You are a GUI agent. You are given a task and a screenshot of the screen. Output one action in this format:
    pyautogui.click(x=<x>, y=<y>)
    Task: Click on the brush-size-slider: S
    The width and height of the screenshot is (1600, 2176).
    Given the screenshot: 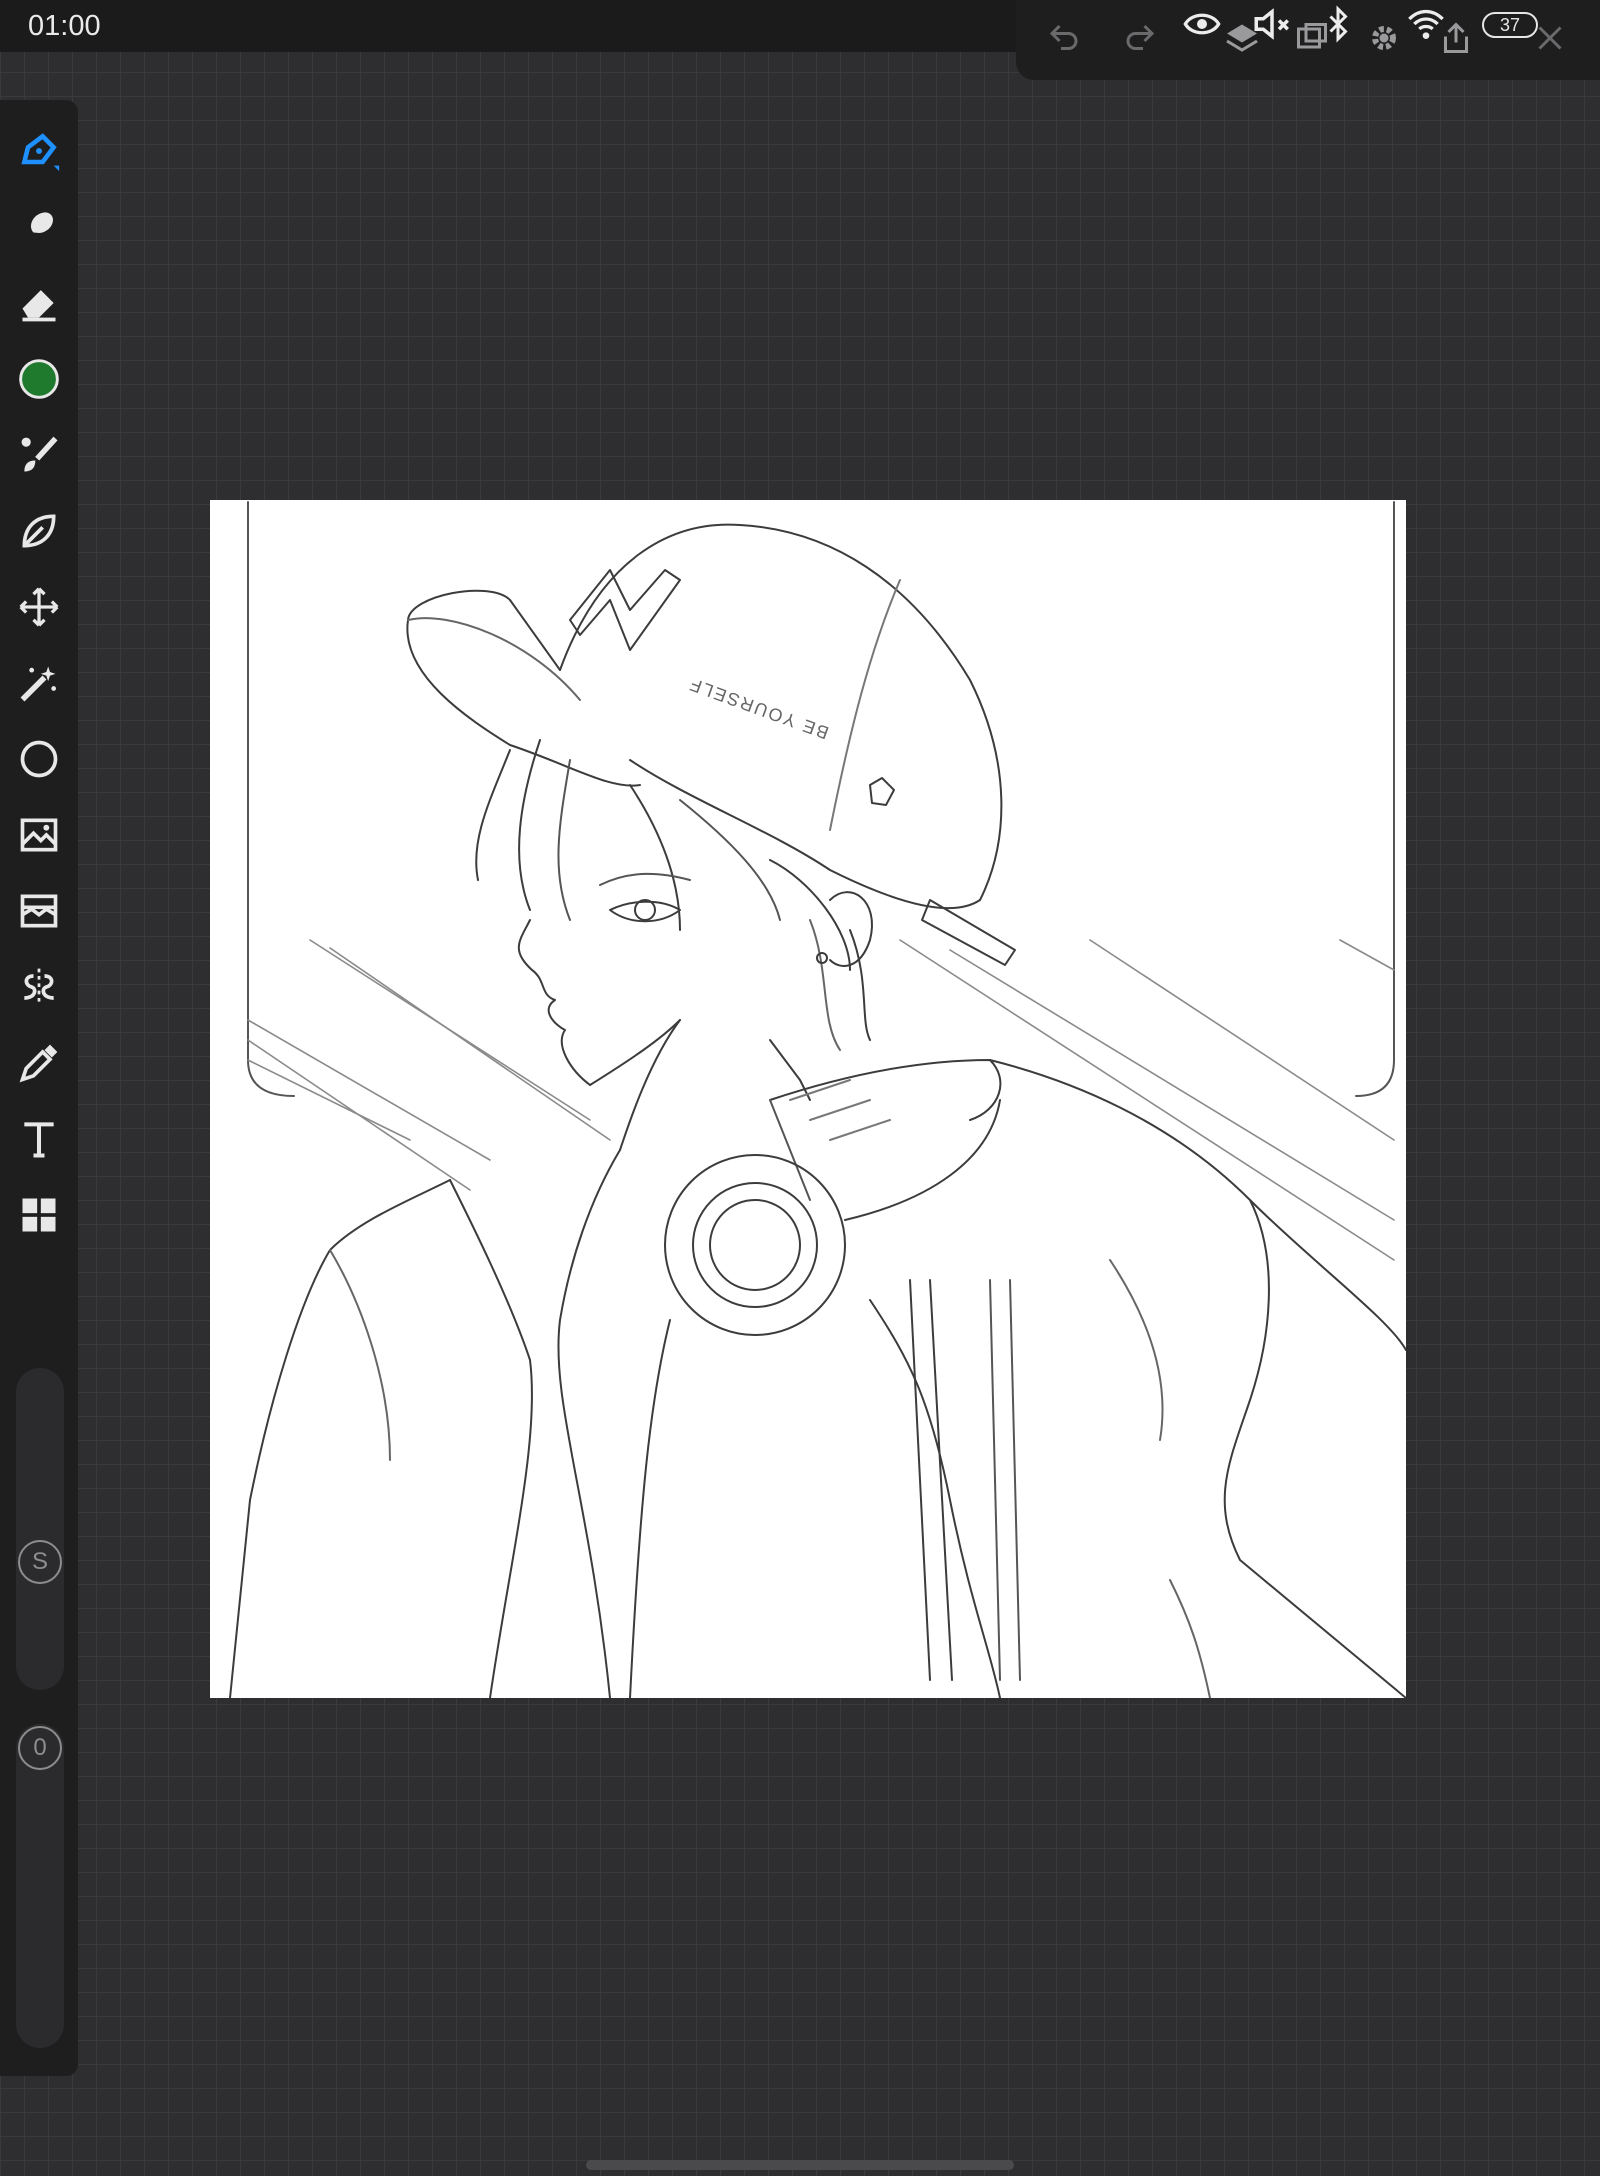 What is the action you would take?
    pyautogui.click(x=40, y=1529)
    